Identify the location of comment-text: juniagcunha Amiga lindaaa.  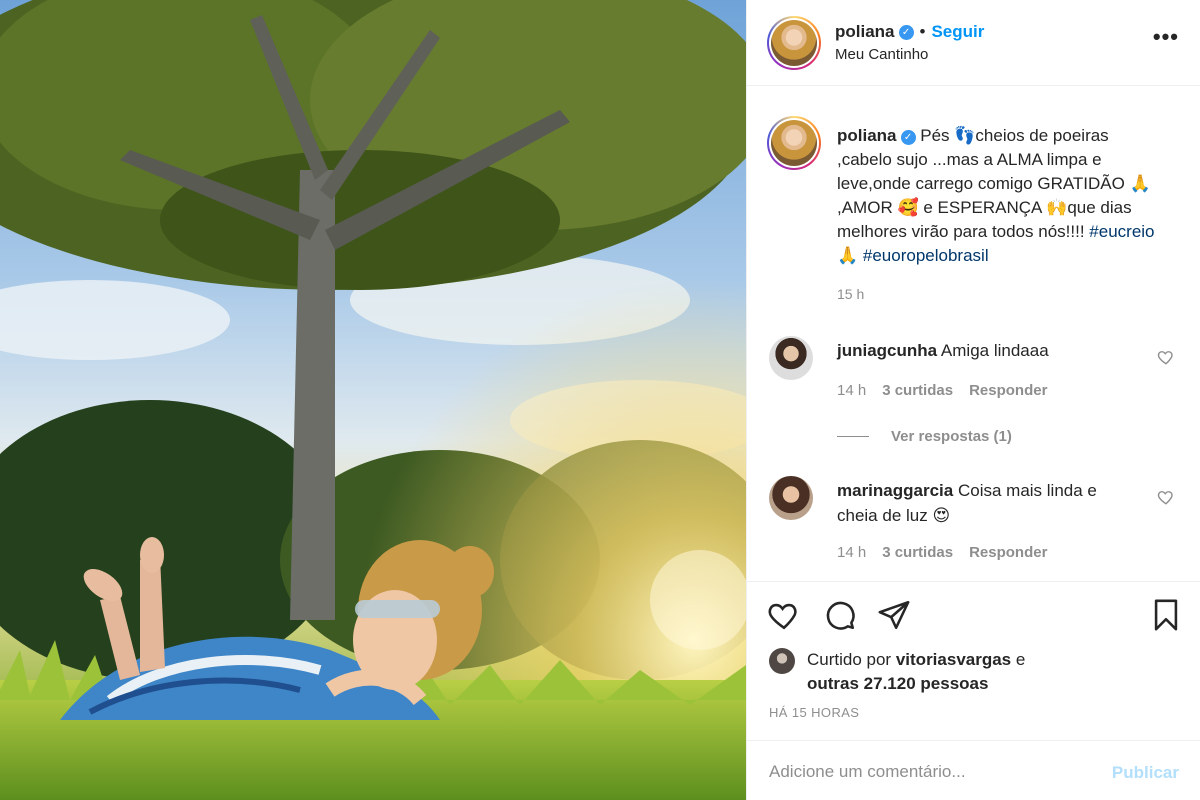
(982, 350).